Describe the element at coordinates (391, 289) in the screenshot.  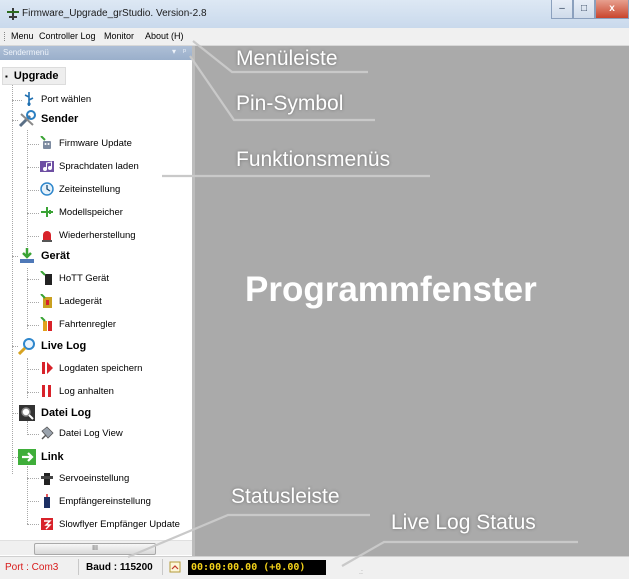
I see `annotation-program-window: Programmfenster` at that location.